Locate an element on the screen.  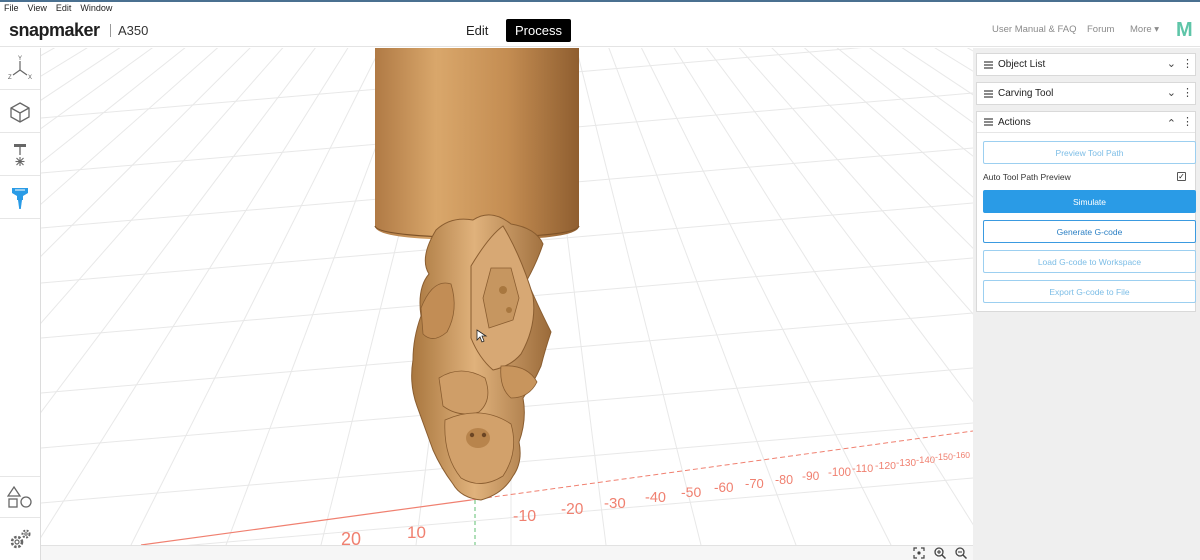
axis-tick-label: 20 is located at coordinates (351, 537).